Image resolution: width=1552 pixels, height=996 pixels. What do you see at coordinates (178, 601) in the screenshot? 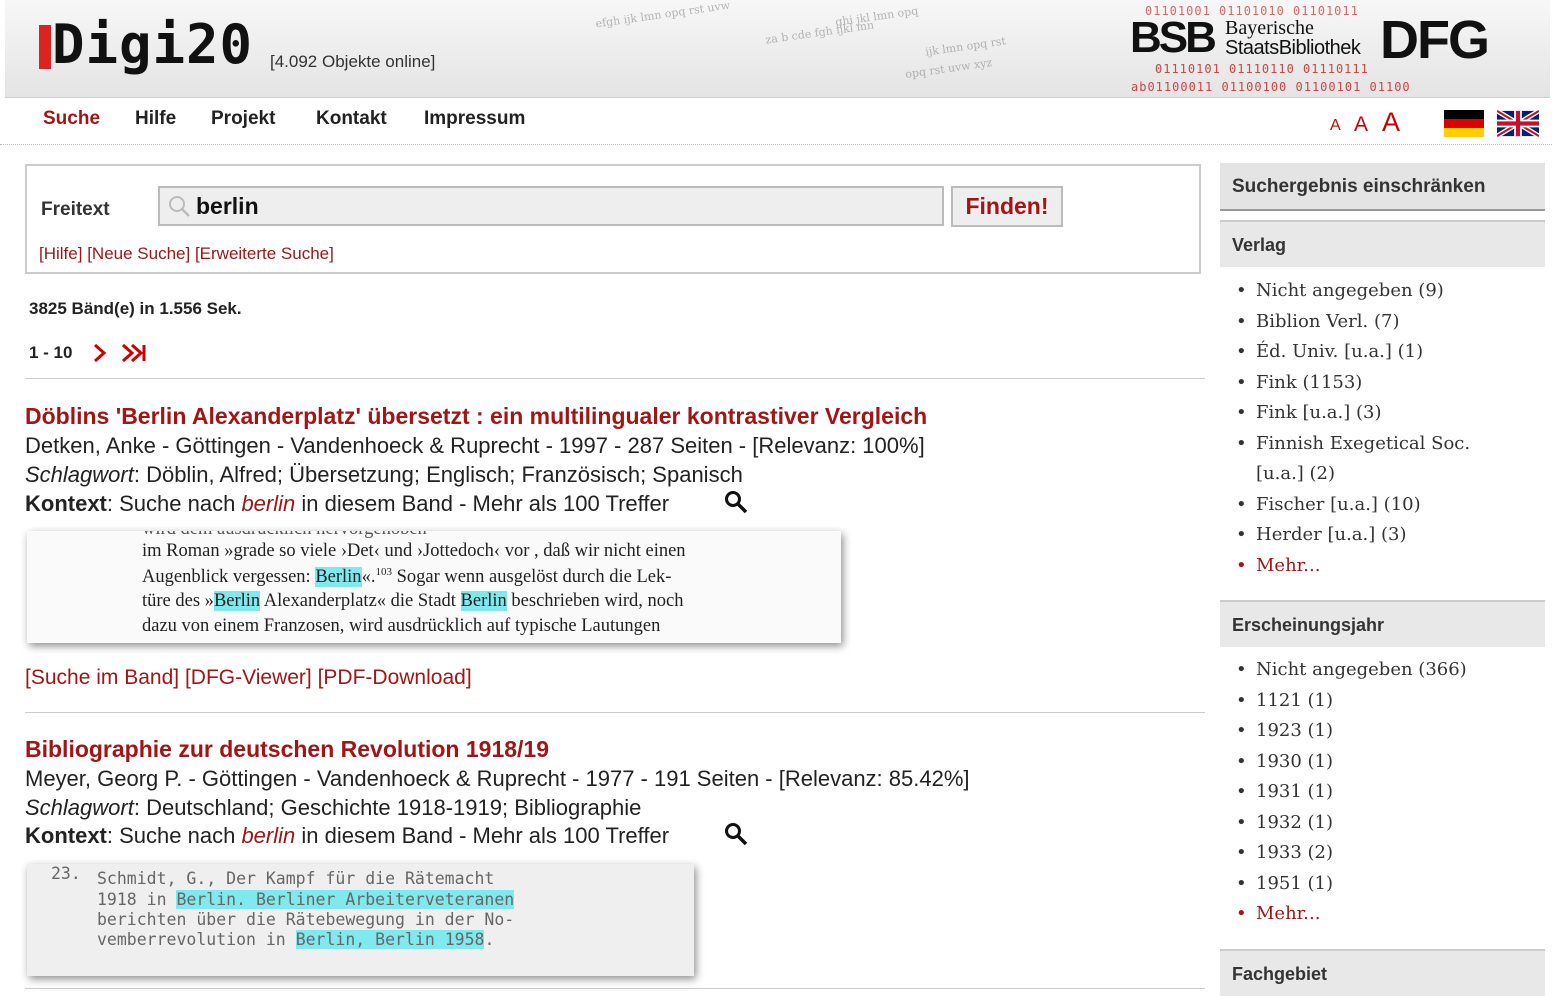
I see `snippet-text: türe des »` at bounding box center [178, 601].